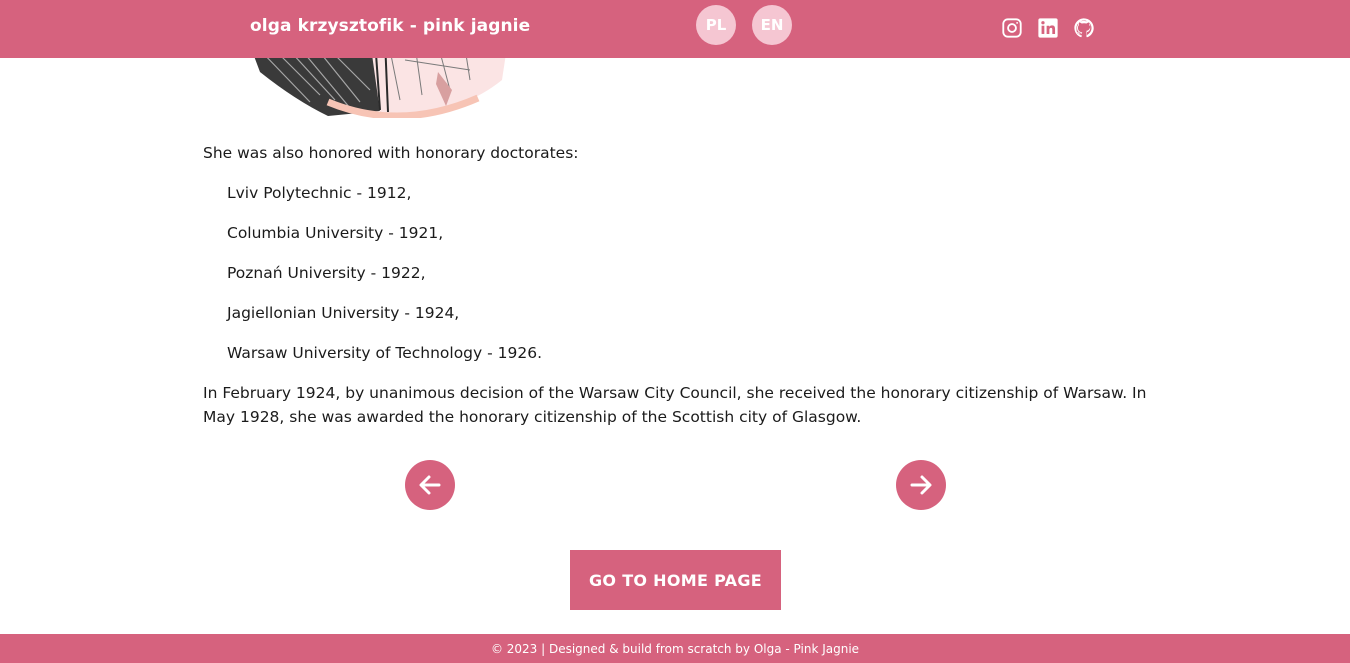 This screenshot has width=1350, height=663. What do you see at coordinates (716, 25) in the screenshot?
I see `language-pl-button: PL` at bounding box center [716, 25].